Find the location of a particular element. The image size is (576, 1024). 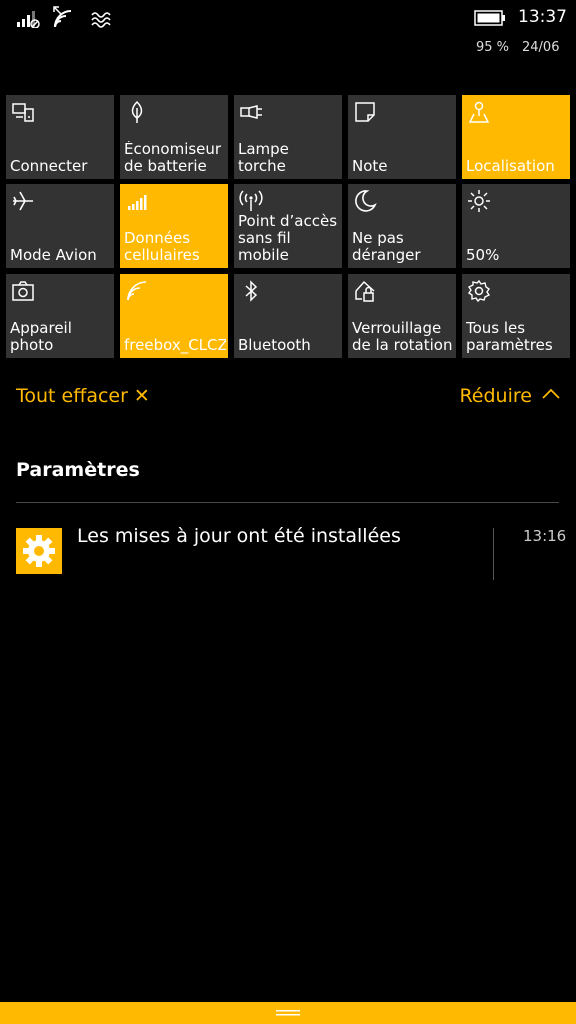

quick-action-label: Économiseur de batterie is located at coordinates (173, 158).